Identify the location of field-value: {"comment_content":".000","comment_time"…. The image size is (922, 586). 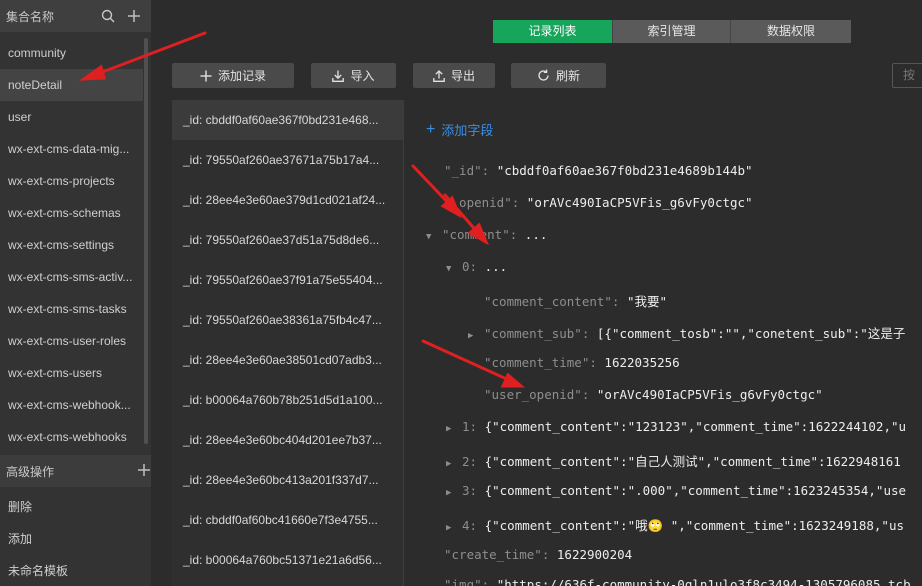
(695, 490).